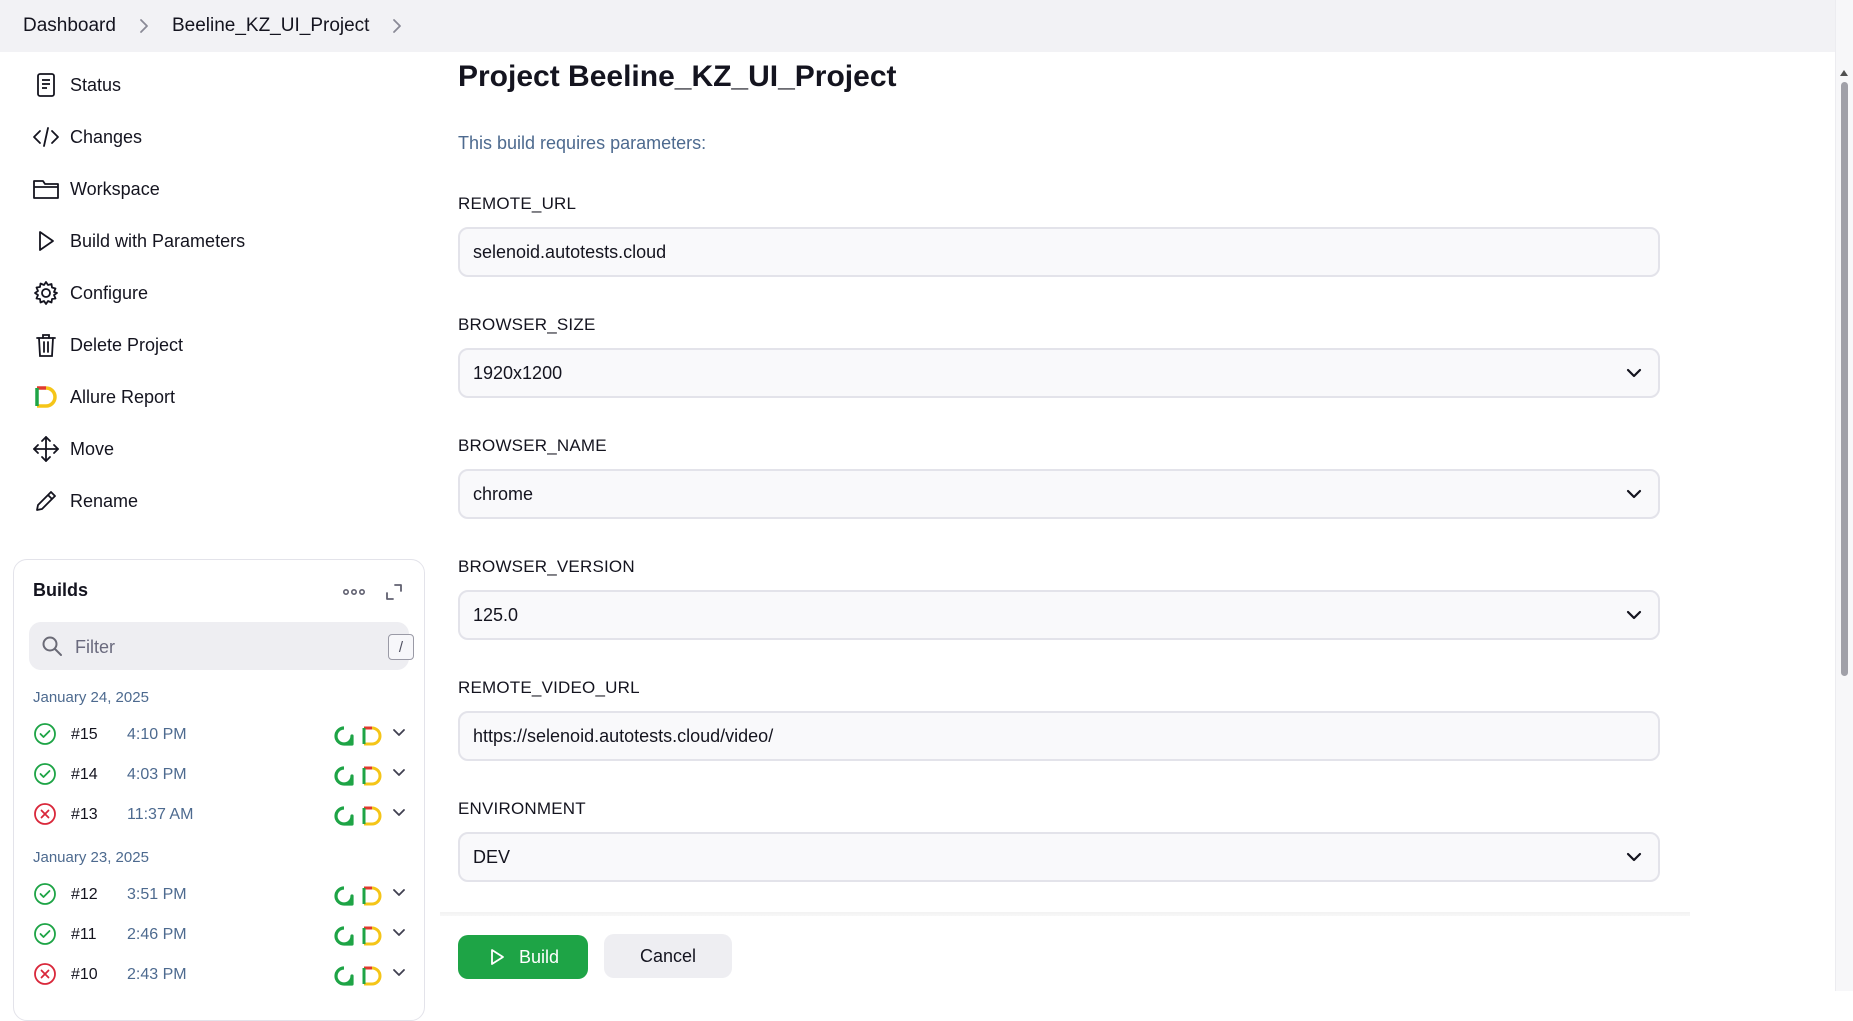 The width and height of the screenshot is (1853, 1021). What do you see at coordinates (91, 857) in the screenshot?
I see `builds-date-heading: January 23, 2025` at bounding box center [91, 857].